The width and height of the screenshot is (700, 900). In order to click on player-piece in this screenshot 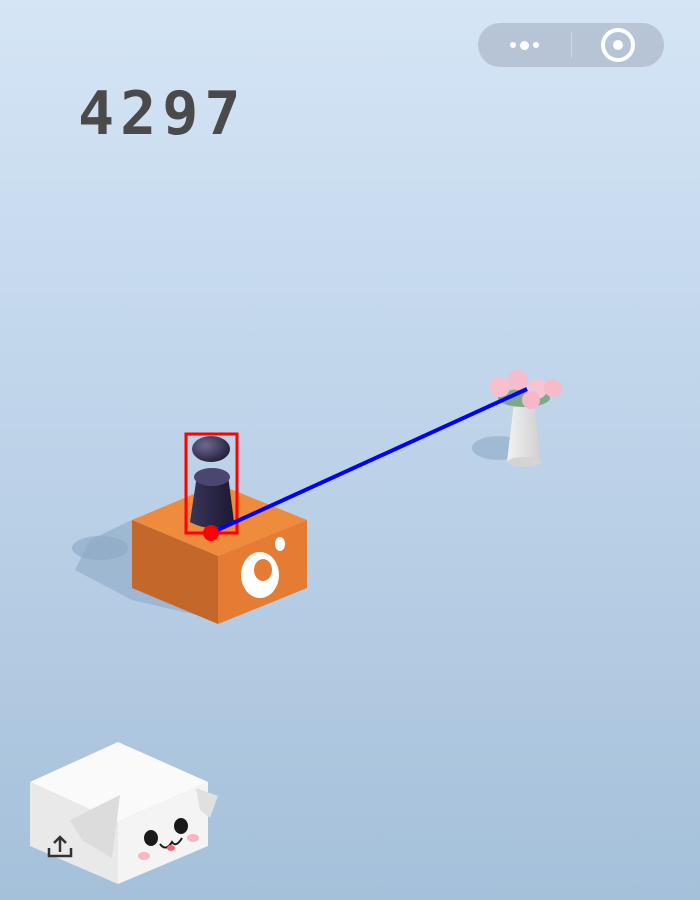, I will do `click(212, 482)`.